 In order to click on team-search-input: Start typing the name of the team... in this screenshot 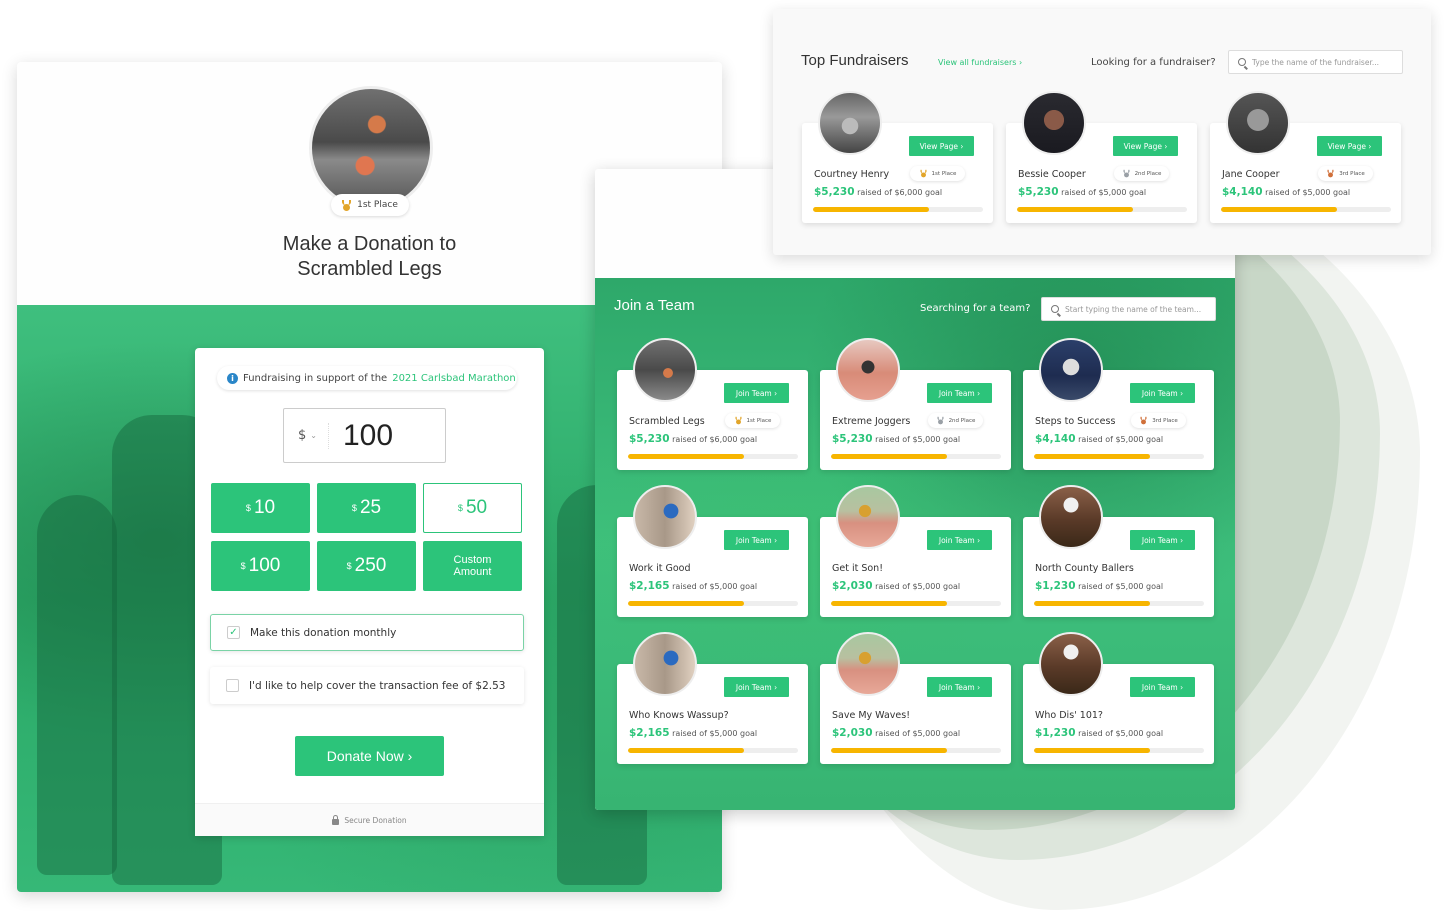, I will do `click(1128, 309)`.